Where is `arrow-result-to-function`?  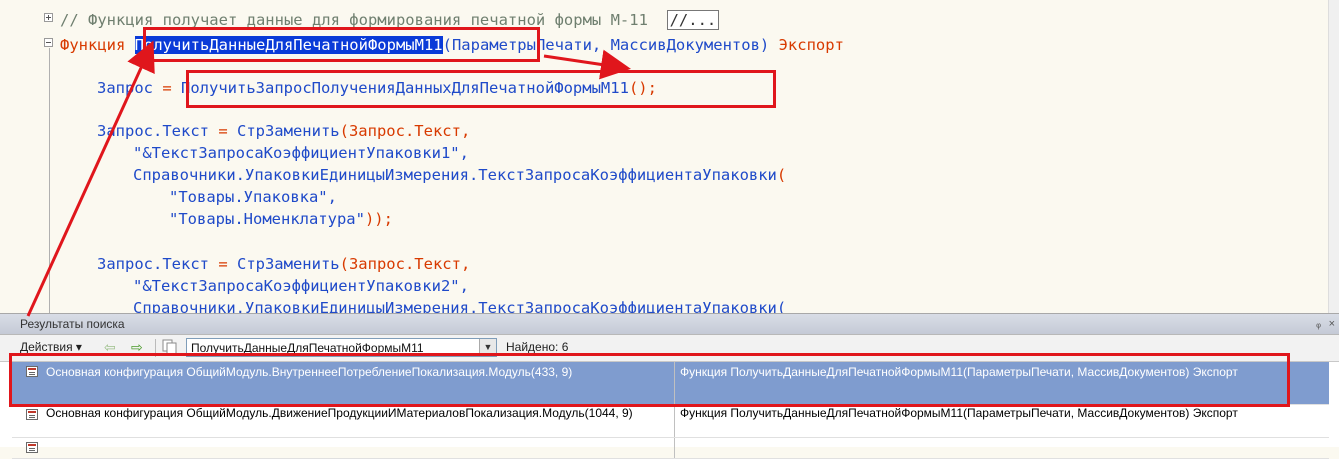
arrow-result-to-function is located at coordinates (90, 178).